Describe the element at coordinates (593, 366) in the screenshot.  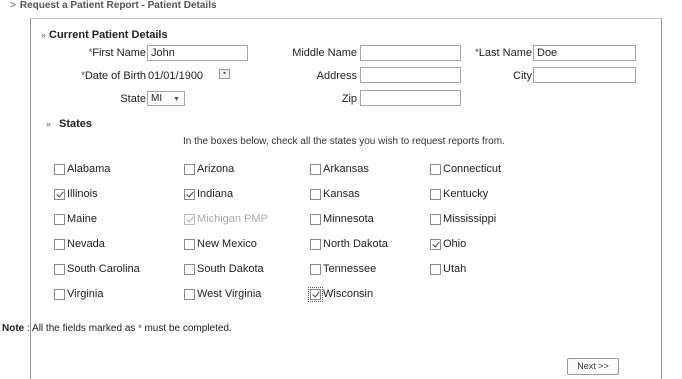
I see `next-button: Next >>` at that location.